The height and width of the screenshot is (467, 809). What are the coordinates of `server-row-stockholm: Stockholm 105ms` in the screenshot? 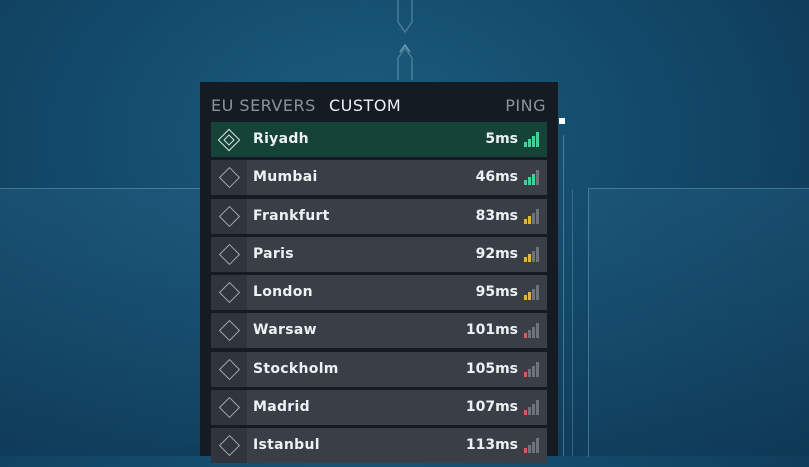 It's located at (379, 369).